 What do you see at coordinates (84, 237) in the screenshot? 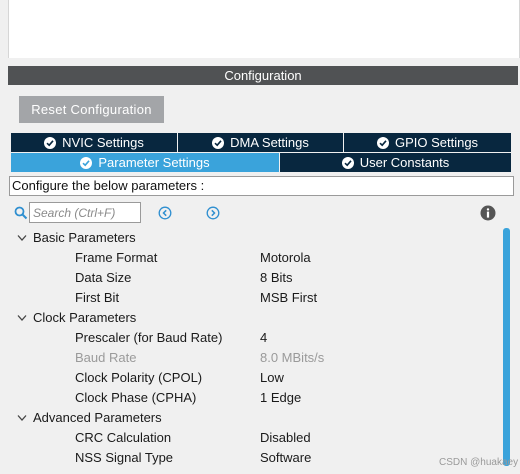
I see `group-label: Basic Parameters` at bounding box center [84, 237].